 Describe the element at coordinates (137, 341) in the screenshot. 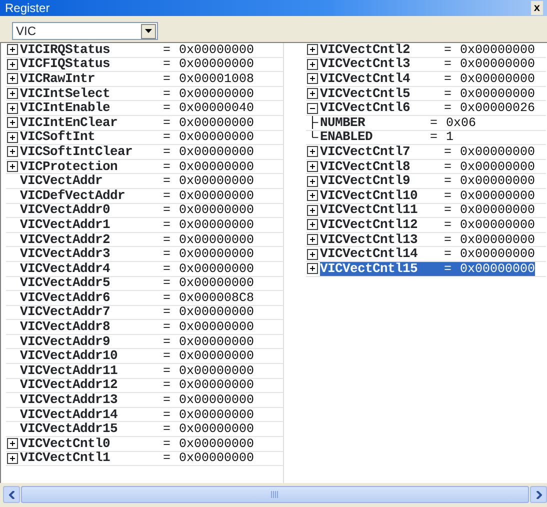

I see `register-row: VICVectAddr9 = 0x00000000` at that location.